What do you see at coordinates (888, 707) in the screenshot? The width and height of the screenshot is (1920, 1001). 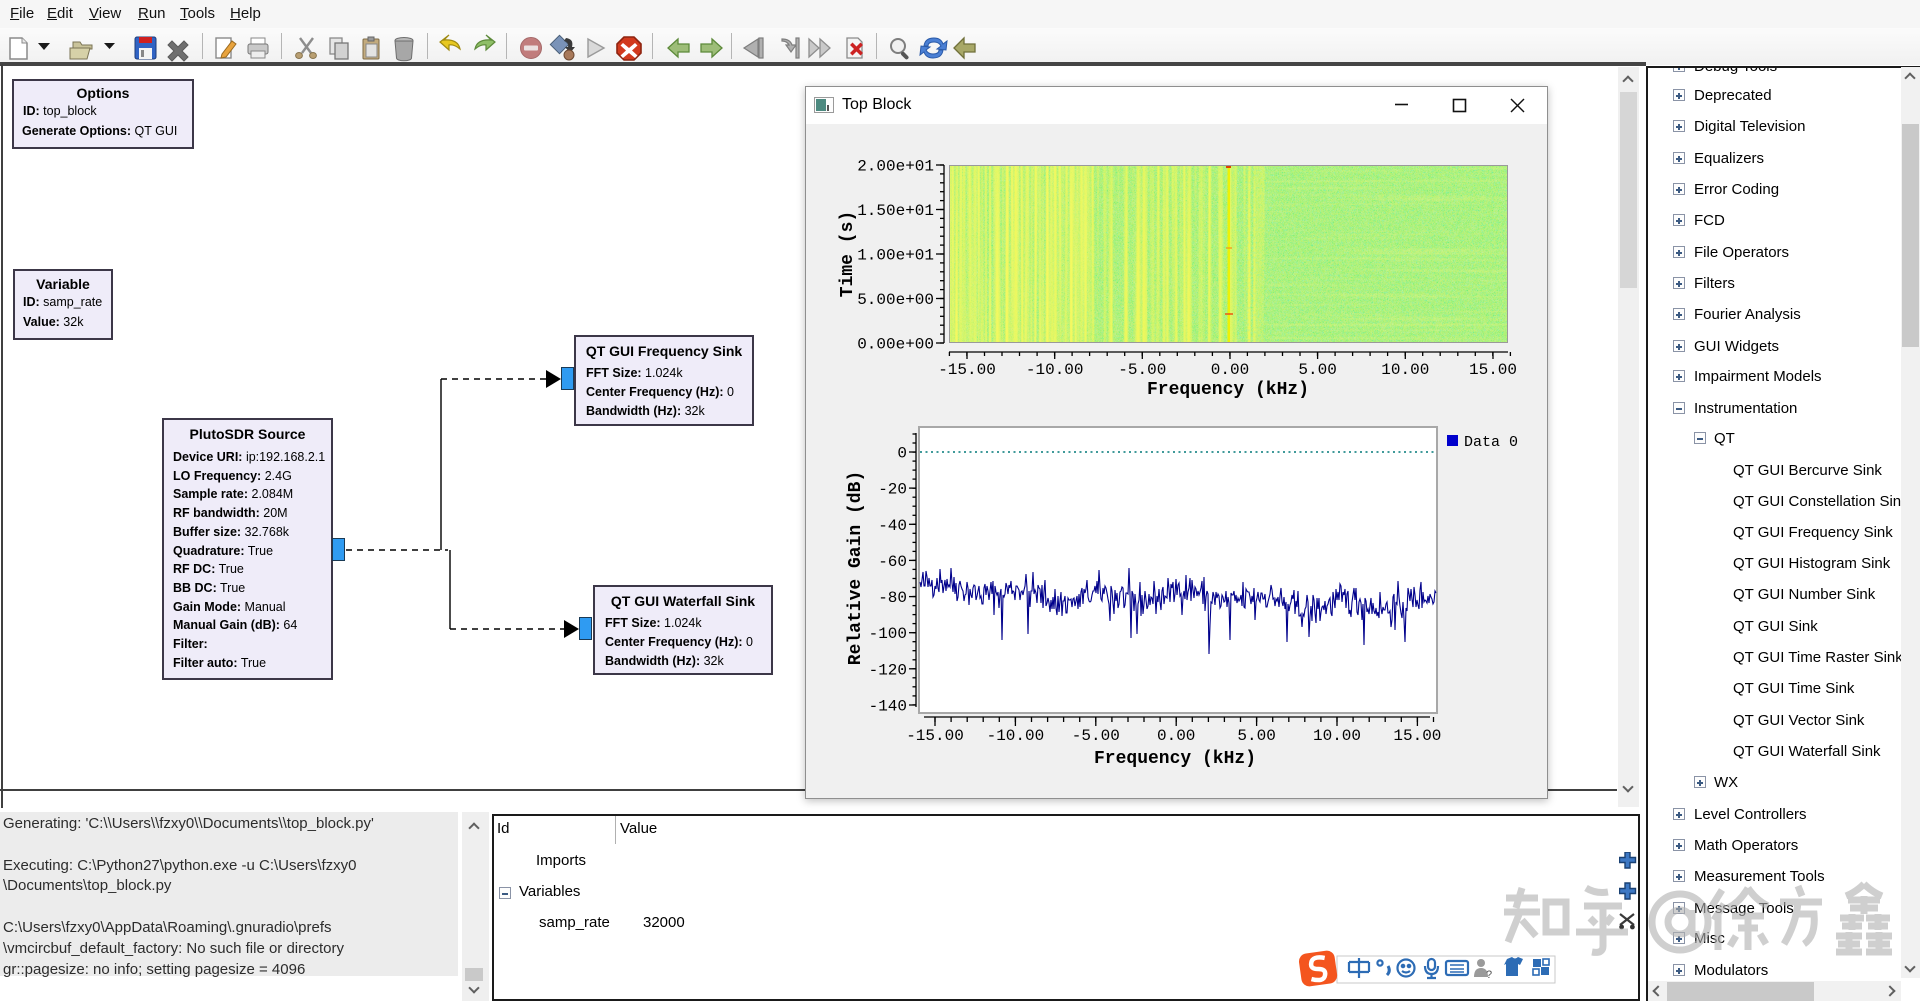 I see `svg-text: -140` at bounding box center [888, 707].